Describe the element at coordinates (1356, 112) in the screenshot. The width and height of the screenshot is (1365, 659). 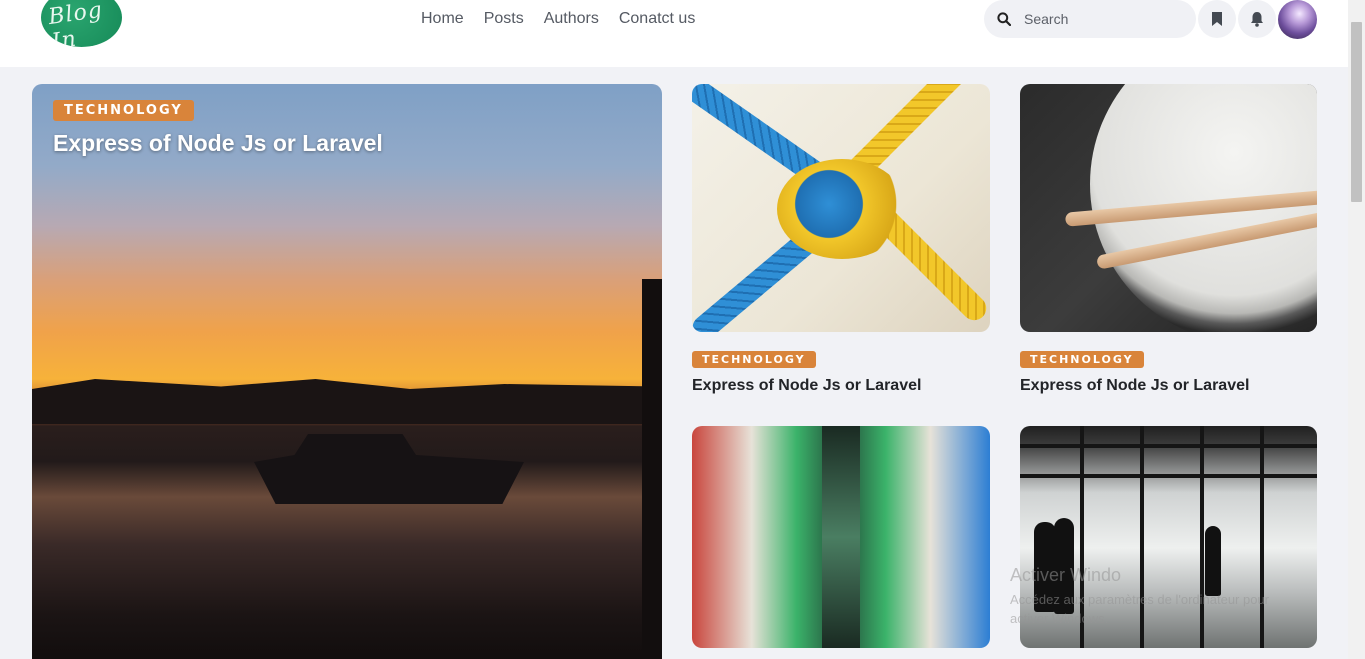
I see `scrollbar-thumb` at that location.